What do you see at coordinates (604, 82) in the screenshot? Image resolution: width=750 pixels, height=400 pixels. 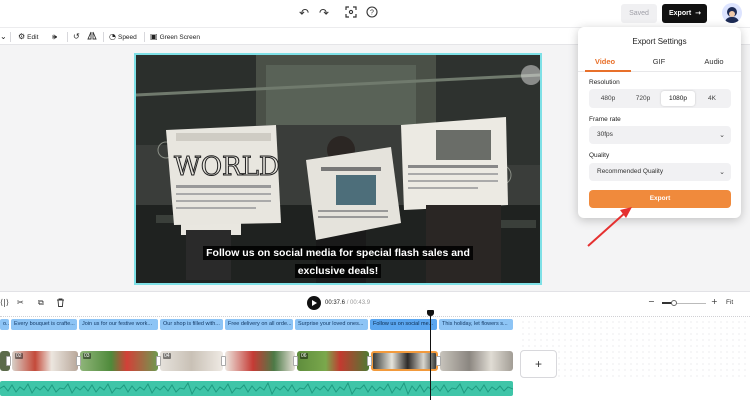 I see `resolution-label: Resolution` at bounding box center [604, 82].